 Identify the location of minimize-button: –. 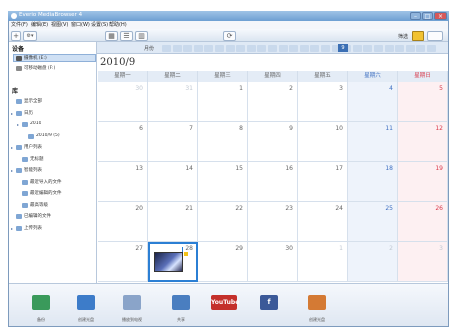
(415, 16).